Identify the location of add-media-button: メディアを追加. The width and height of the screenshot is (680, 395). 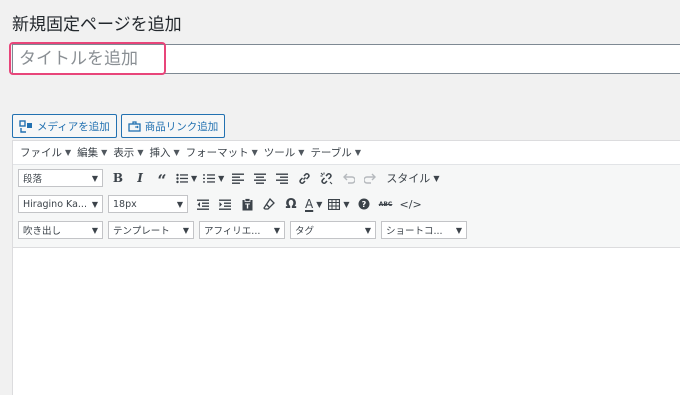
(64, 126).